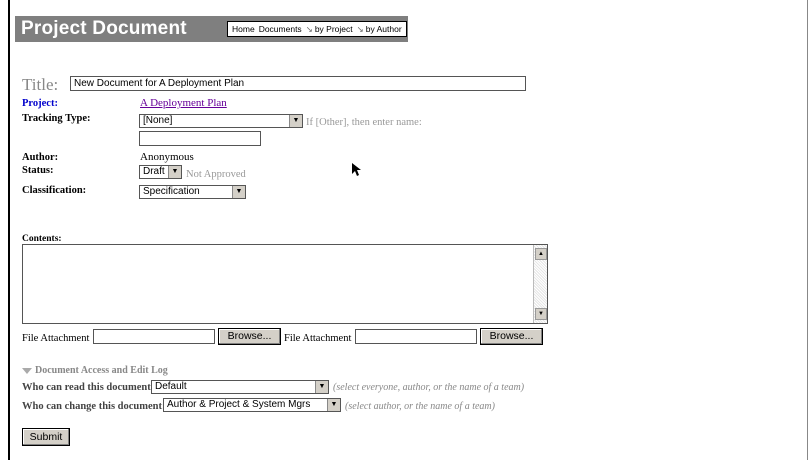 The image size is (810, 460). I want to click on tracking-type-select: [None] ▼, so click(221, 121).